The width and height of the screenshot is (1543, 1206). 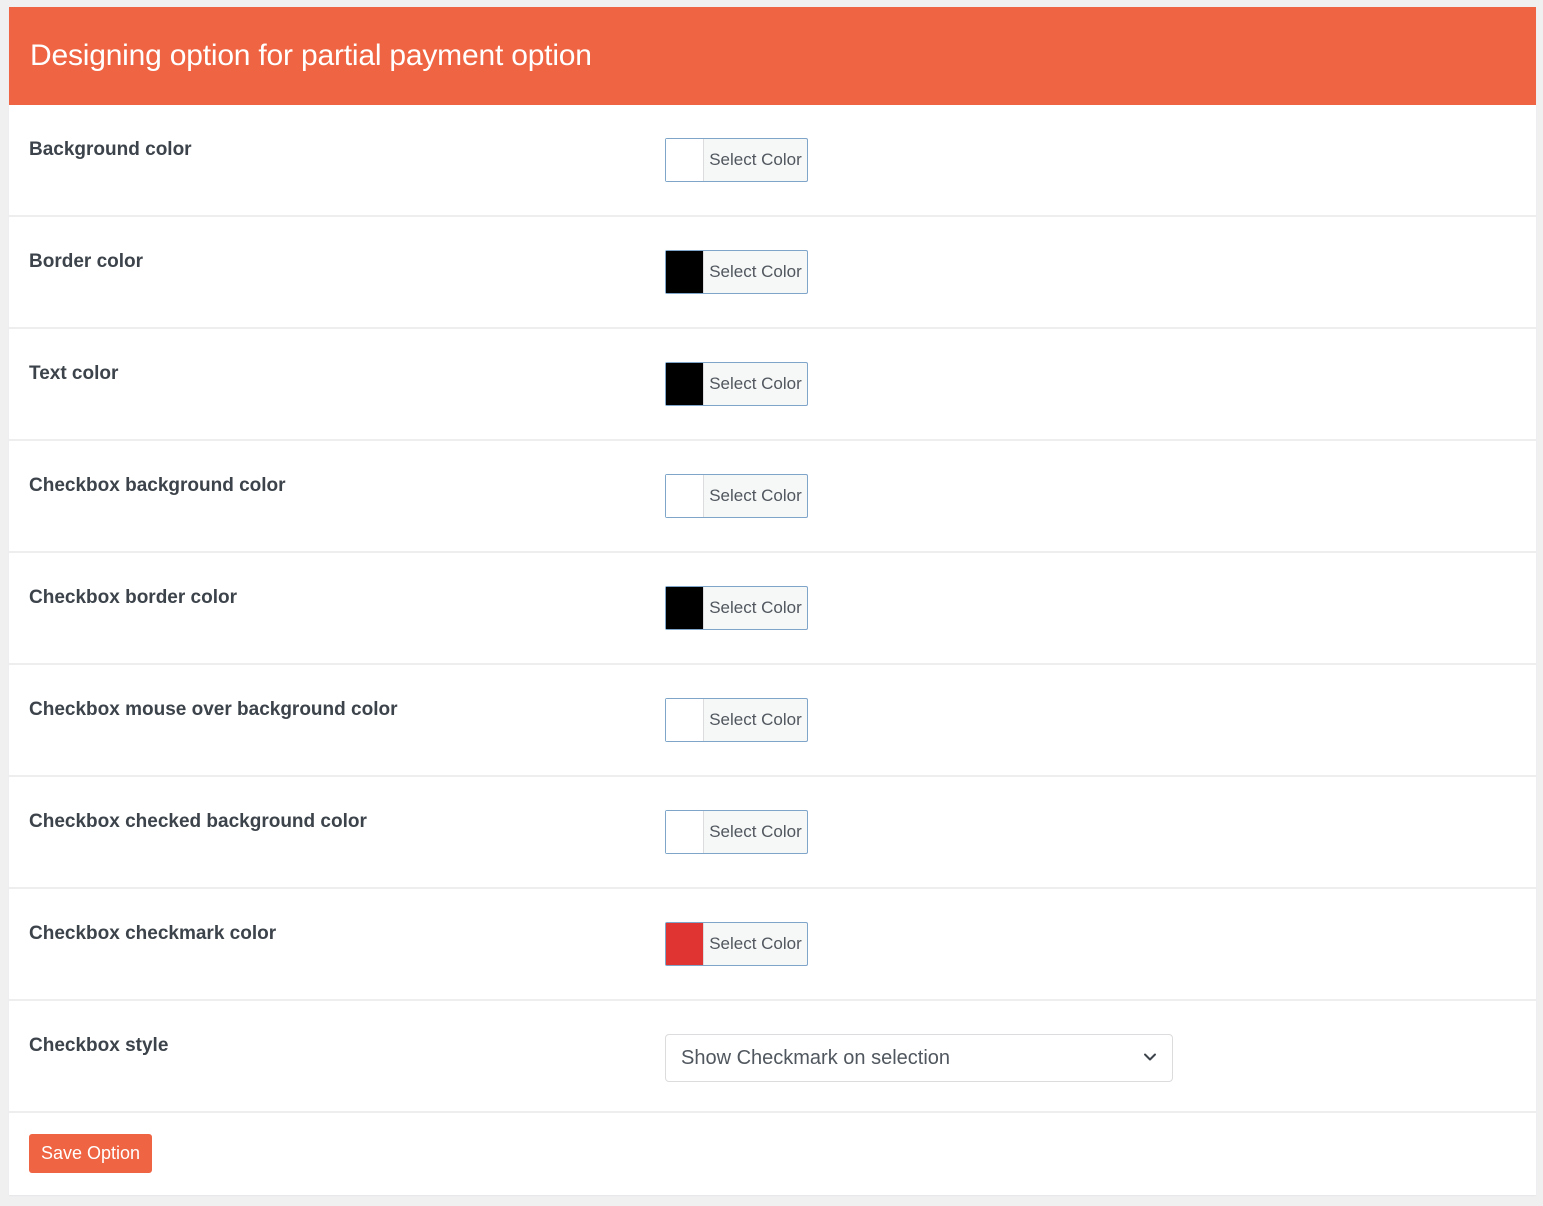 What do you see at coordinates (772, 1149) in the screenshot?
I see `form-footer: Save Option` at bounding box center [772, 1149].